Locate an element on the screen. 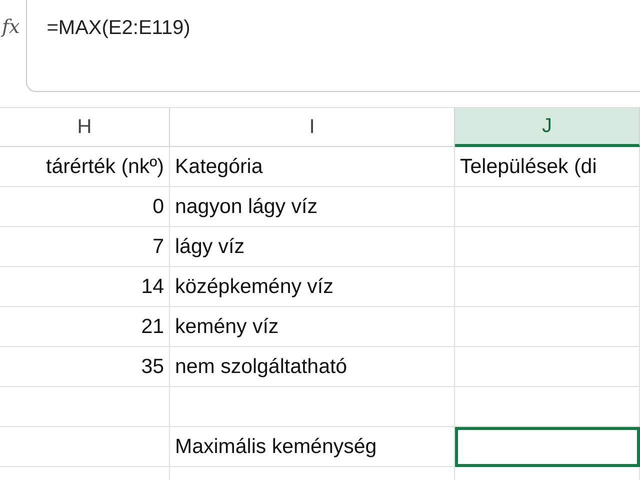  column-header: I is located at coordinates (312, 127).